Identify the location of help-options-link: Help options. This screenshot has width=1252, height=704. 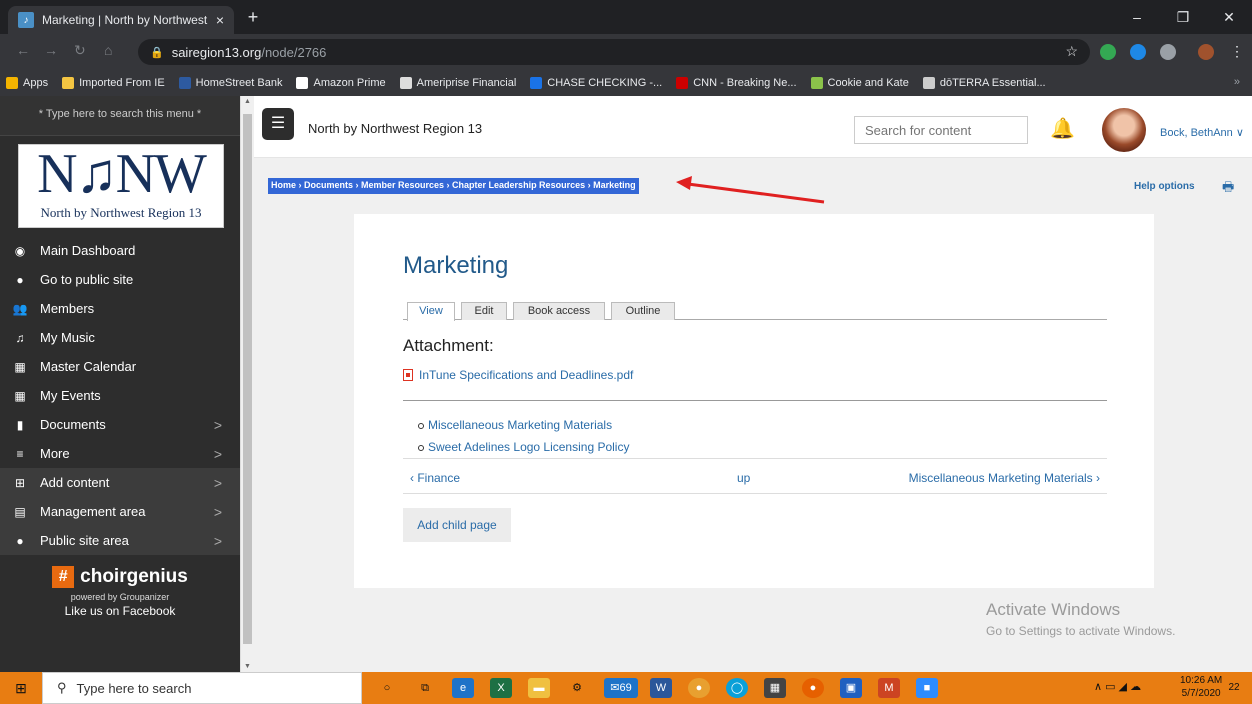
(1164, 186).